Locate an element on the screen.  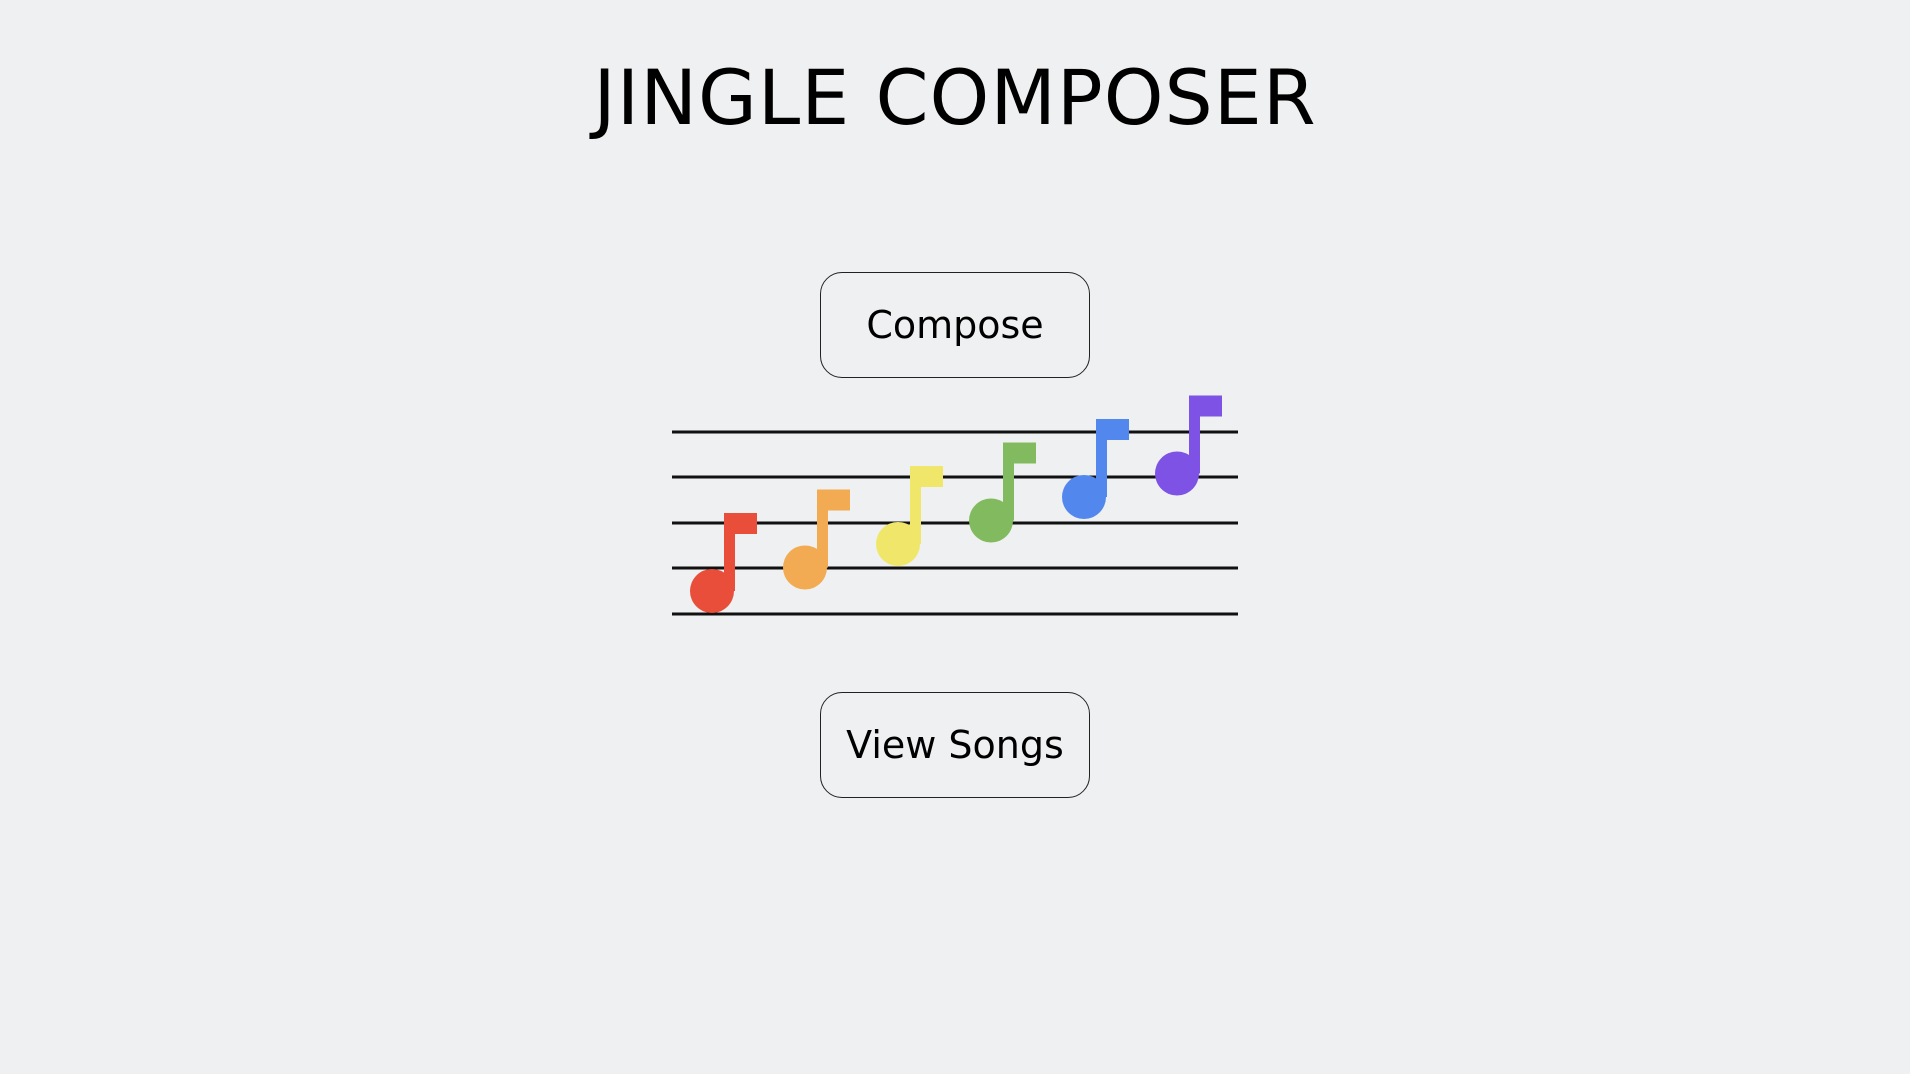
music-notes is located at coordinates (956, 504).